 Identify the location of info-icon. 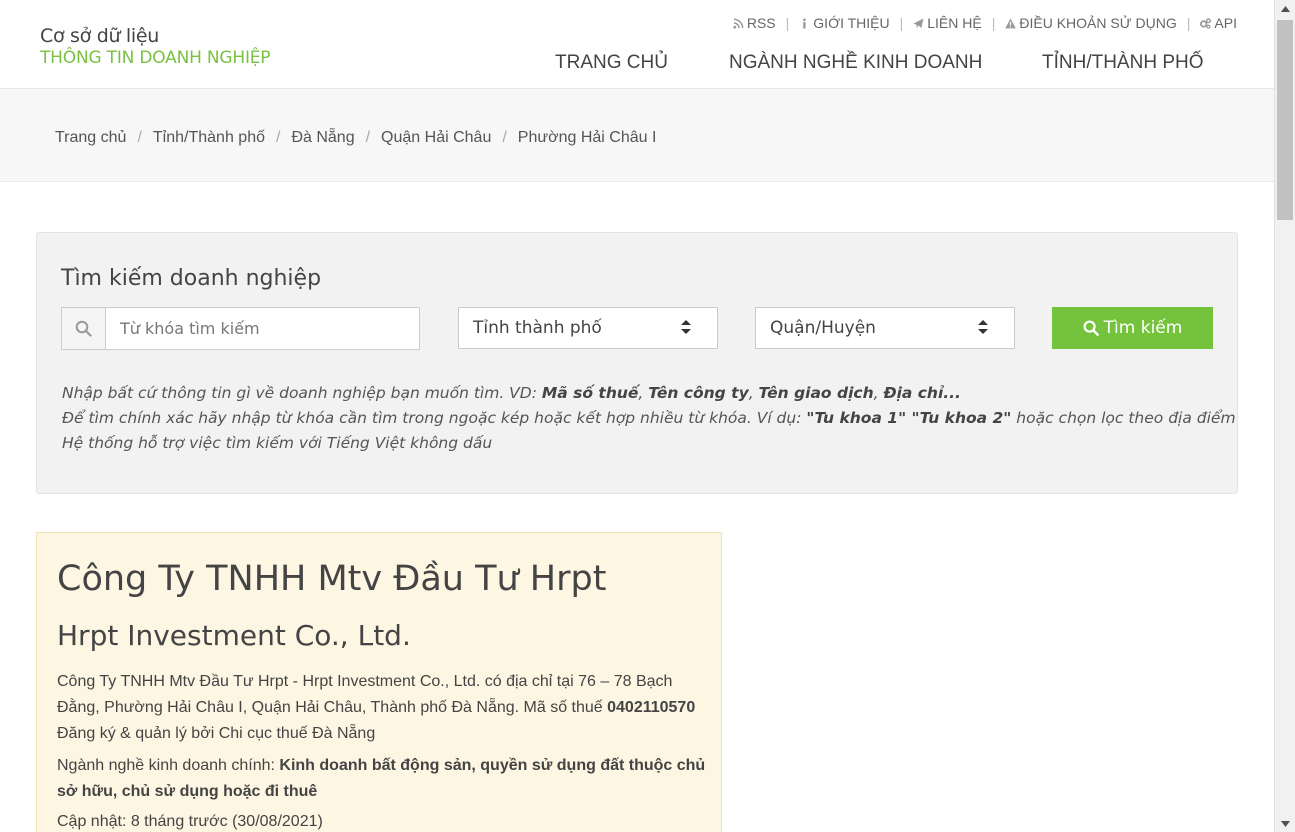
(804, 23).